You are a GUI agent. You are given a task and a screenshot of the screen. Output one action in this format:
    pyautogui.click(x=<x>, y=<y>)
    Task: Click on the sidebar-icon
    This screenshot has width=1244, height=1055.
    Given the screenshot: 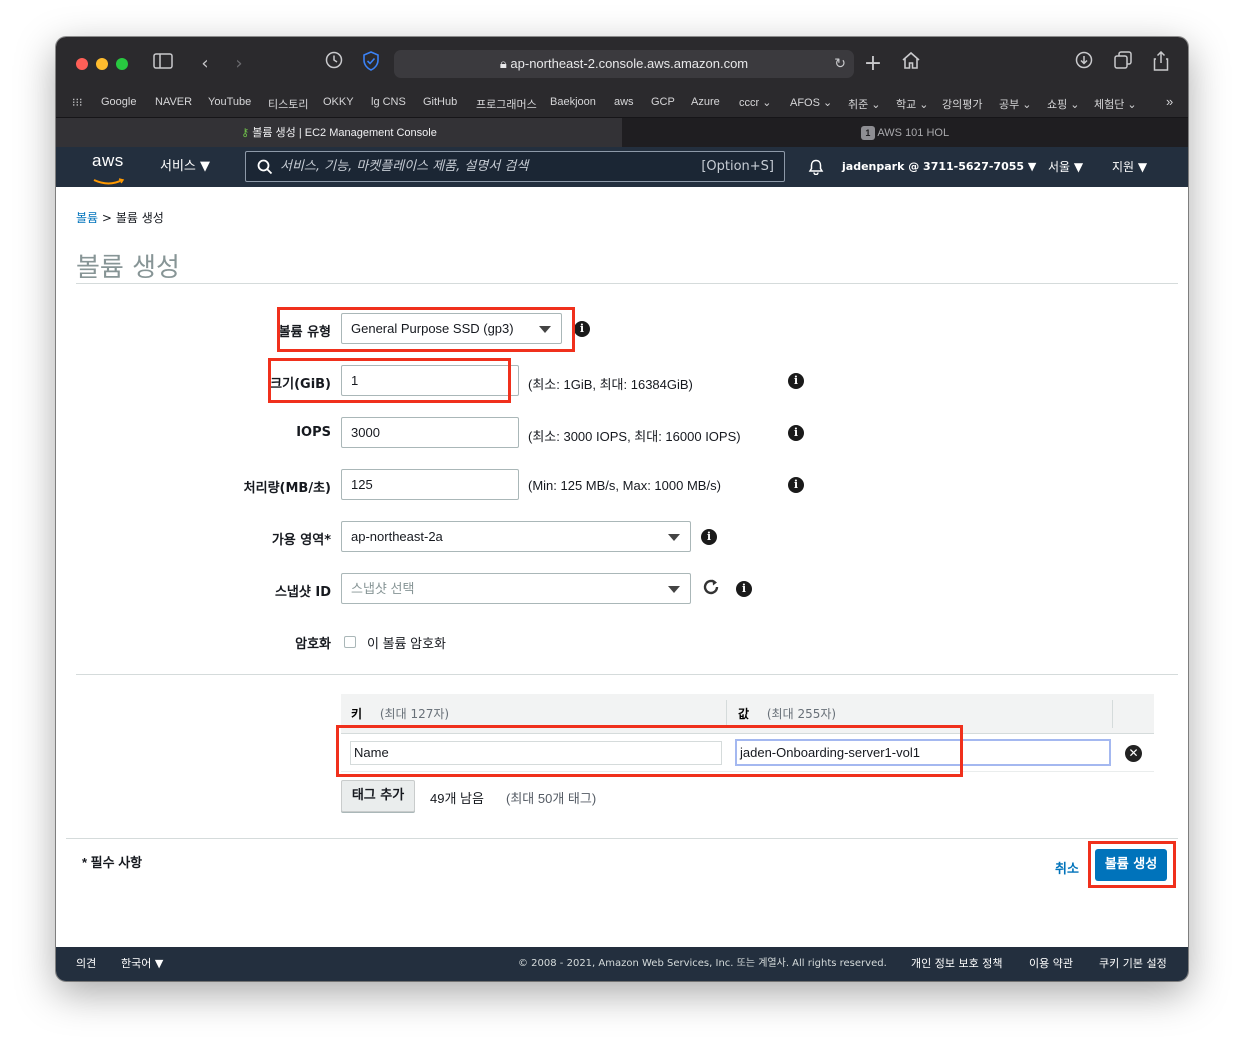 What is the action you would take?
    pyautogui.click(x=163, y=64)
    